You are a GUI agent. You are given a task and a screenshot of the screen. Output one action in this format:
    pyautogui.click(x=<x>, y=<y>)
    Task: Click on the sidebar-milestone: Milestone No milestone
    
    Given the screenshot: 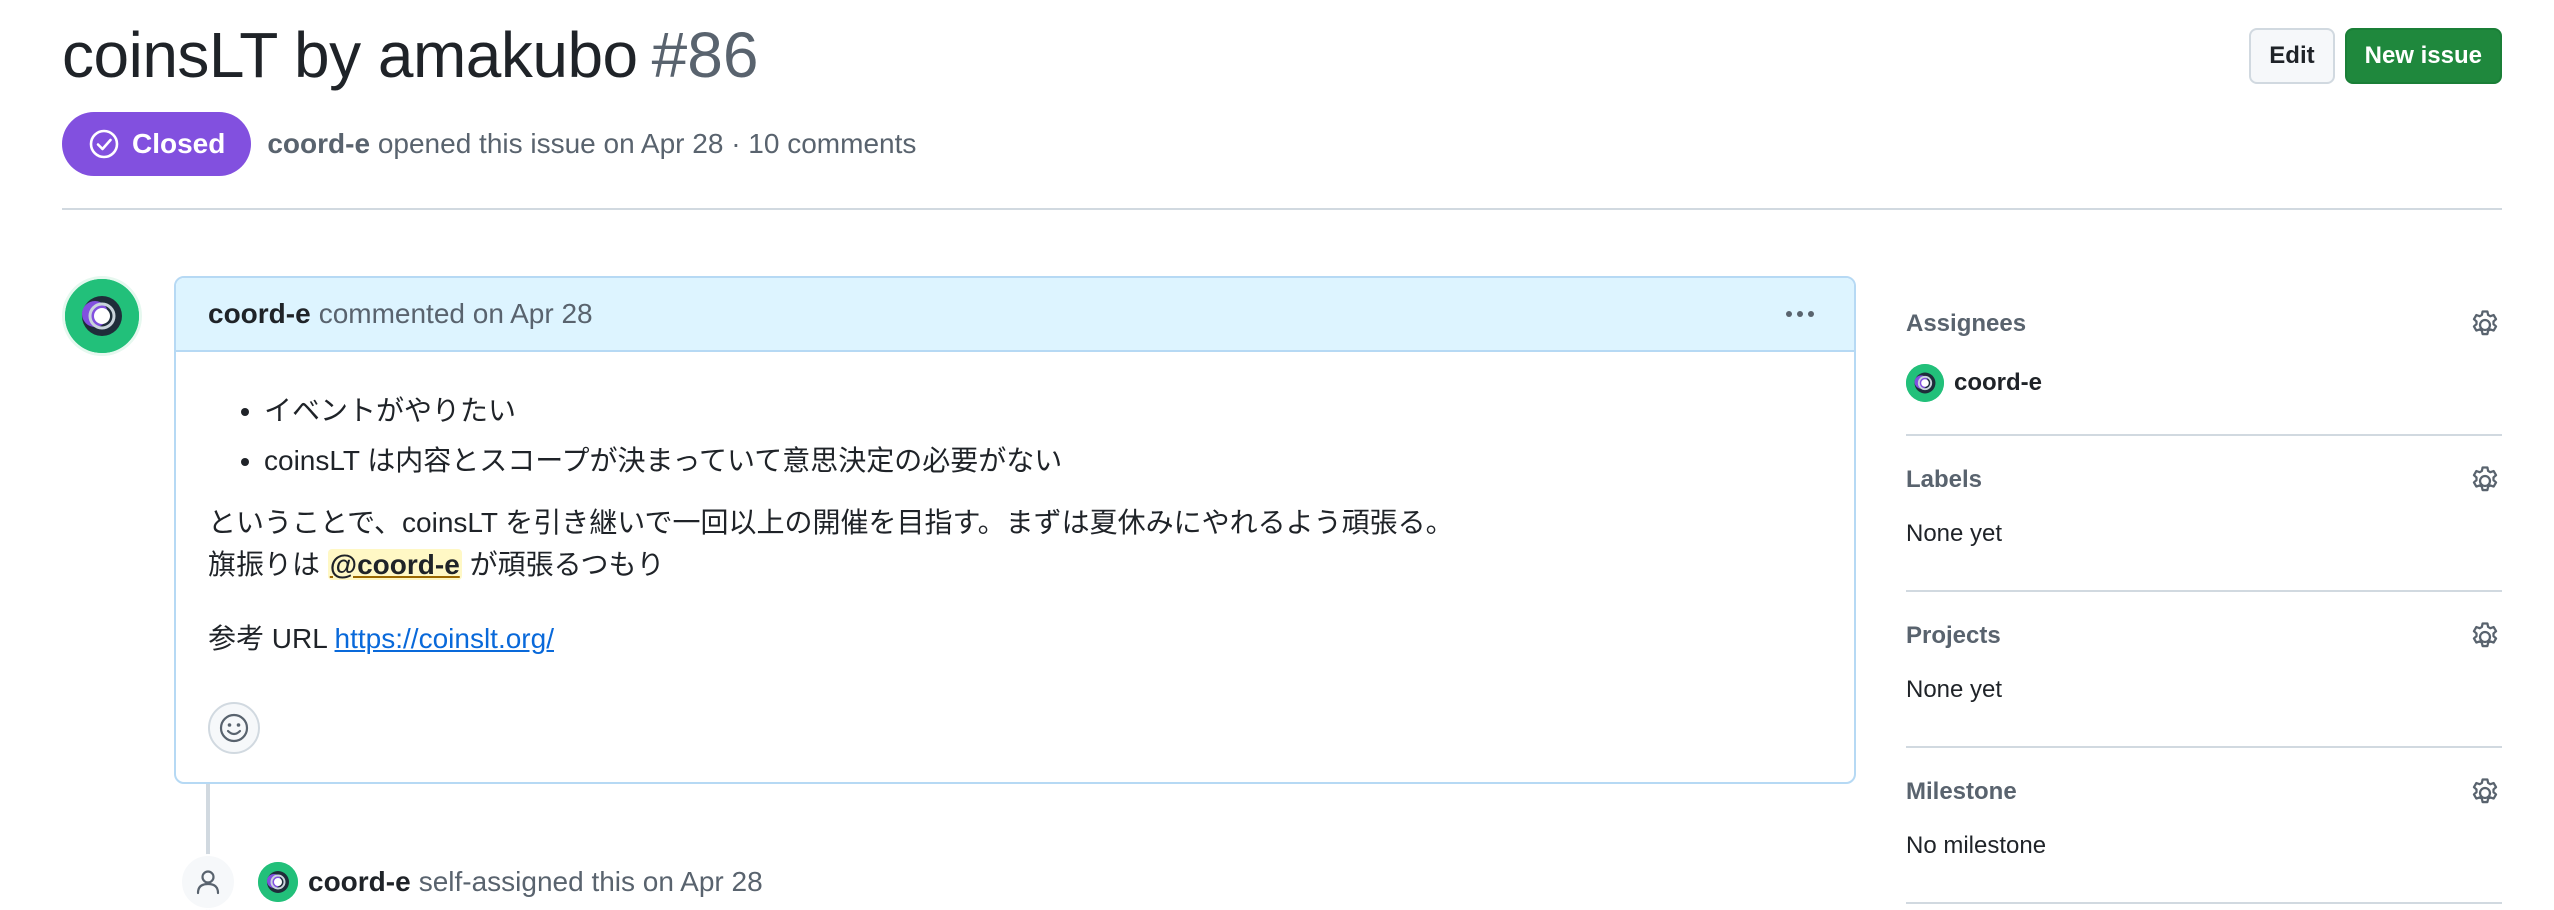 What is the action you would take?
    pyautogui.click(x=2204, y=826)
    